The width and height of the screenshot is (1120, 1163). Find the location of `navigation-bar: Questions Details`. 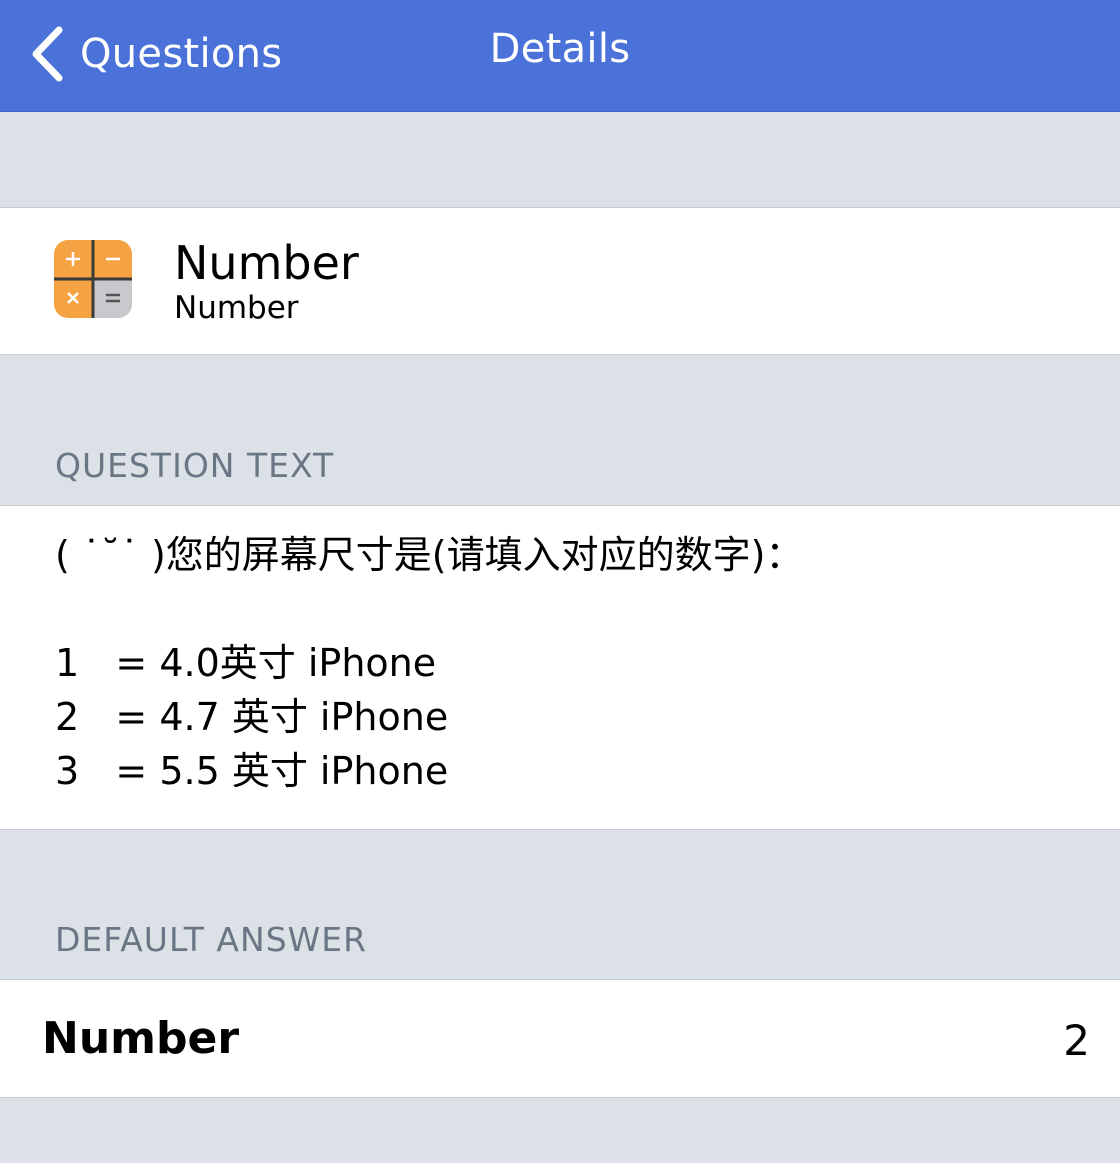

navigation-bar: Questions Details is located at coordinates (560, 56).